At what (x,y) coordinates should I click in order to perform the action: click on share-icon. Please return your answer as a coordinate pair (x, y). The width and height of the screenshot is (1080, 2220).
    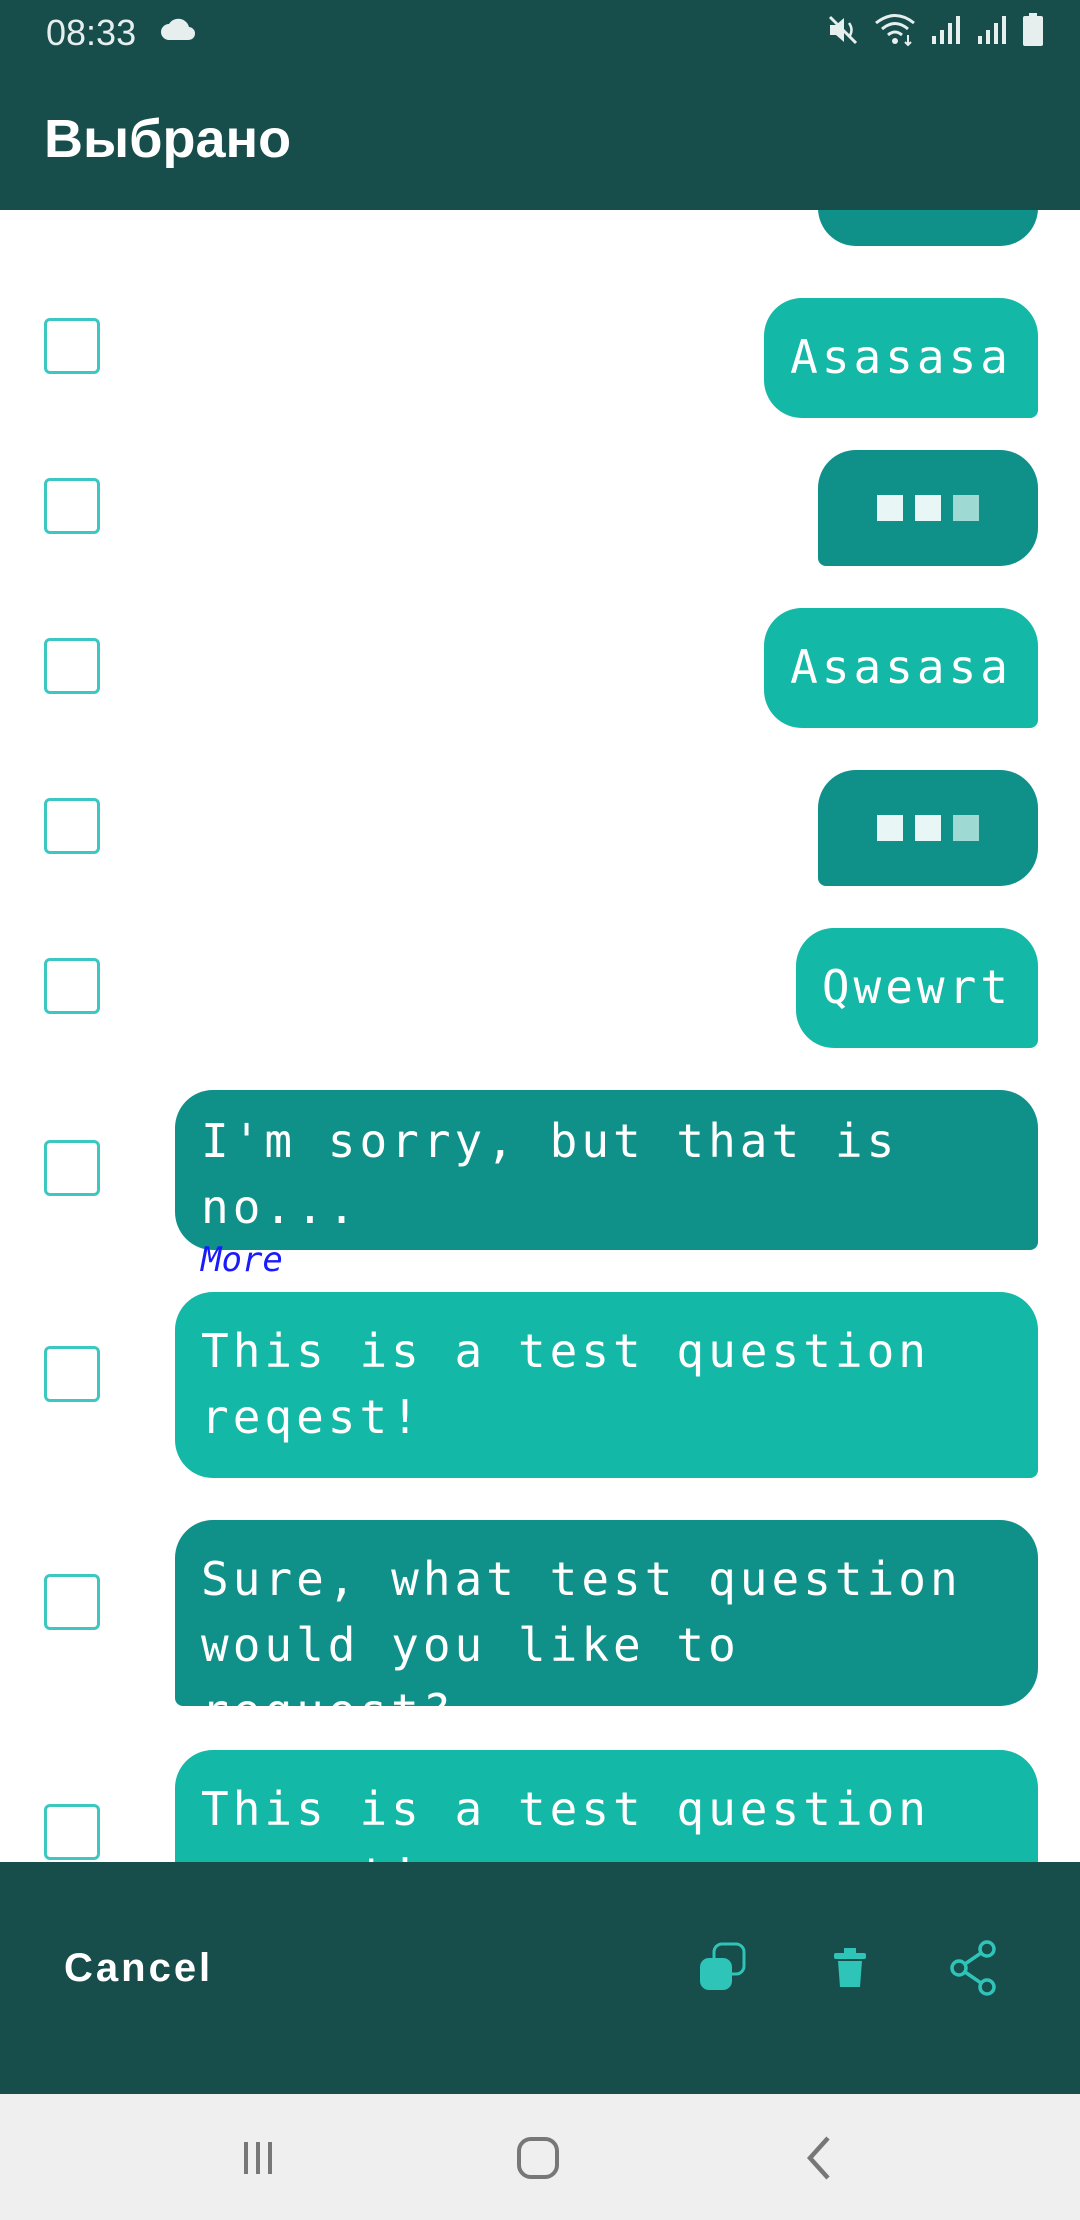
    Looking at the image, I should click on (974, 1970).